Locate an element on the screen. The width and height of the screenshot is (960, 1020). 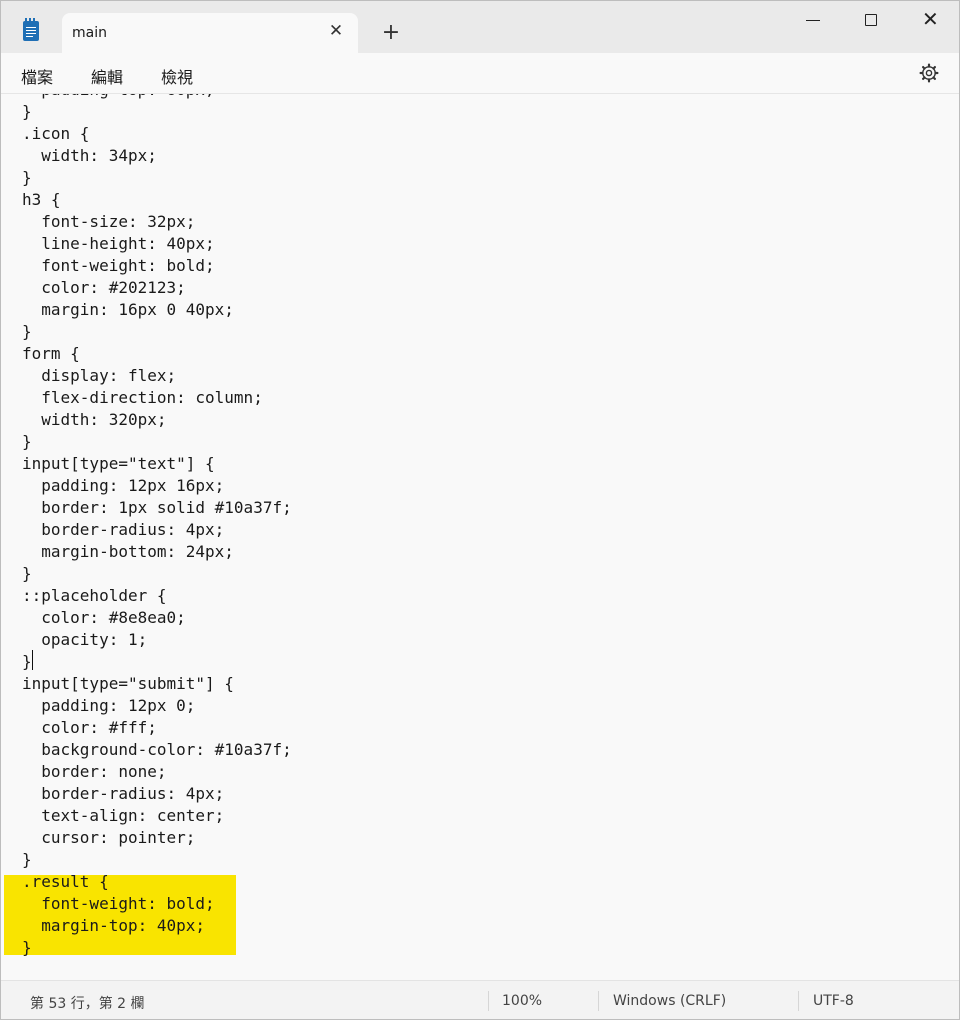
title-bar: main ✕ + ✕ is located at coordinates (480, 27).